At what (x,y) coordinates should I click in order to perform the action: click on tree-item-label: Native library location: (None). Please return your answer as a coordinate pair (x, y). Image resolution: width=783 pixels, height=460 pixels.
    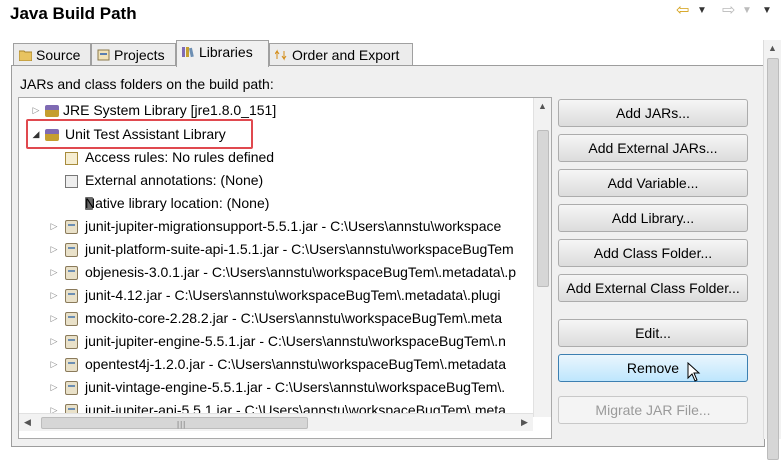
    Looking at the image, I should click on (177, 203).